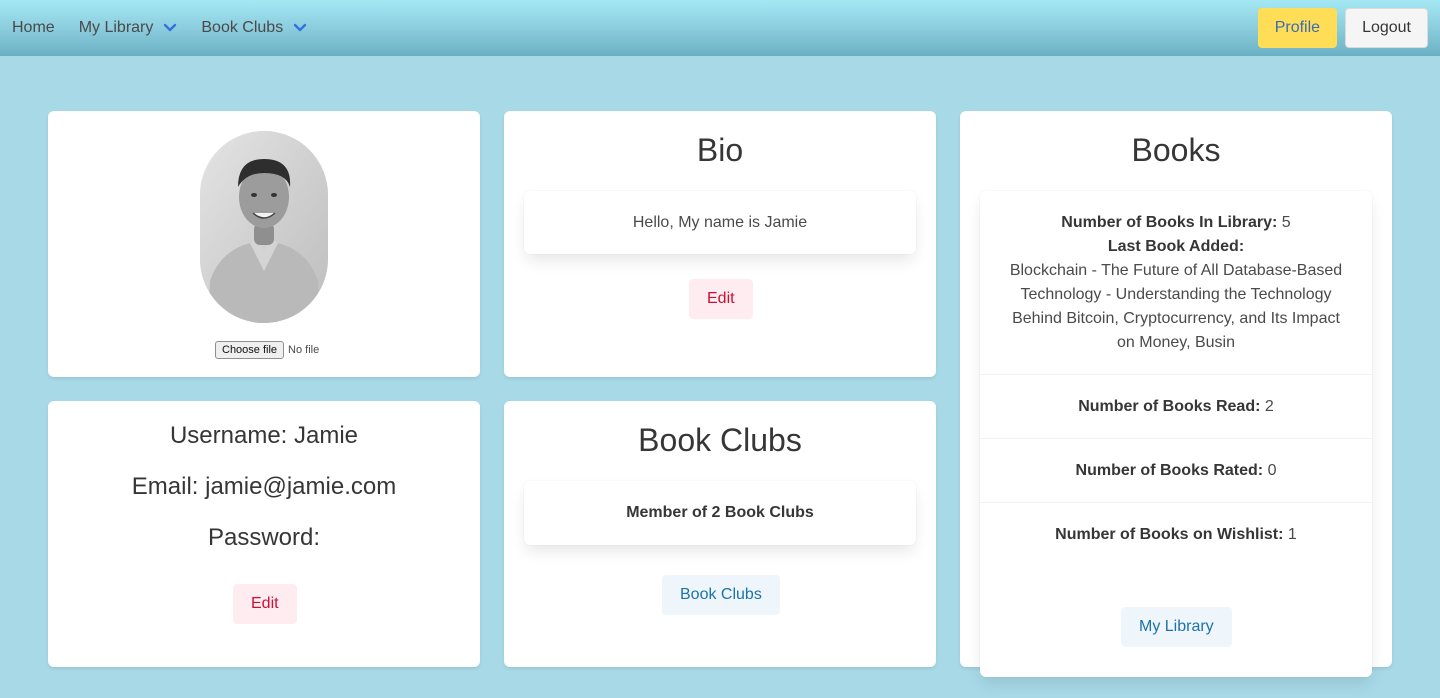 This screenshot has height=698, width=1440. I want to click on choose-file-button: Choose file, so click(250, 350).